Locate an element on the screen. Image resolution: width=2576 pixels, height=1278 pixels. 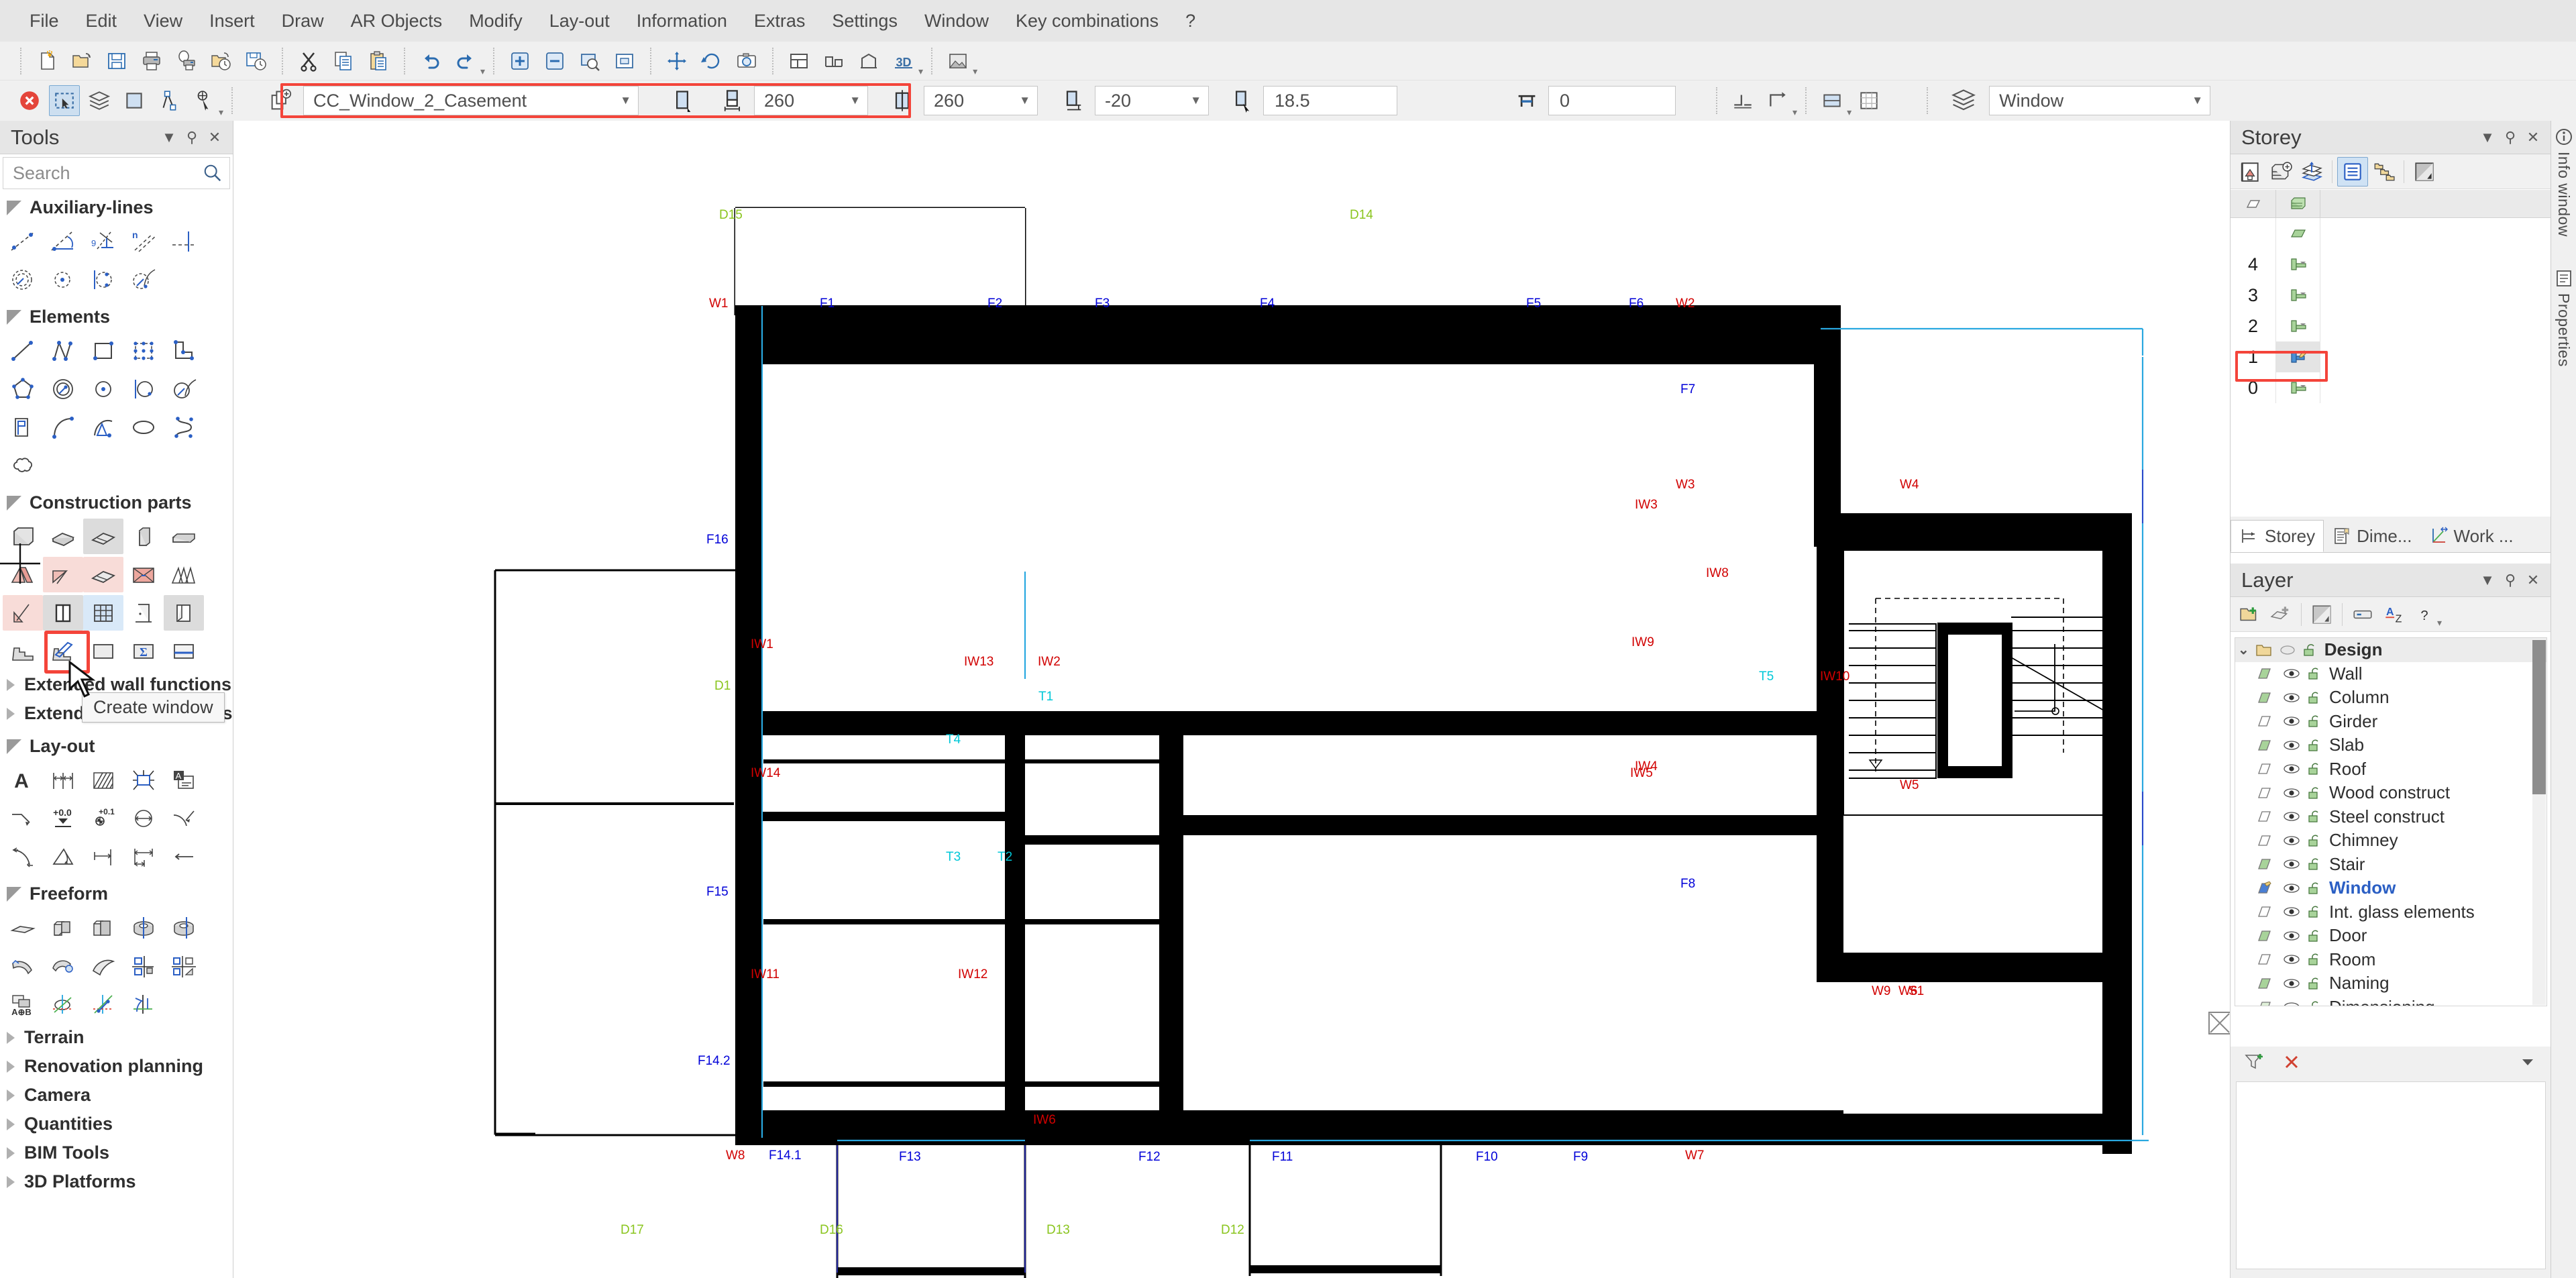
select-overflow-icon: ▾ is located at coordinates (221, 112).